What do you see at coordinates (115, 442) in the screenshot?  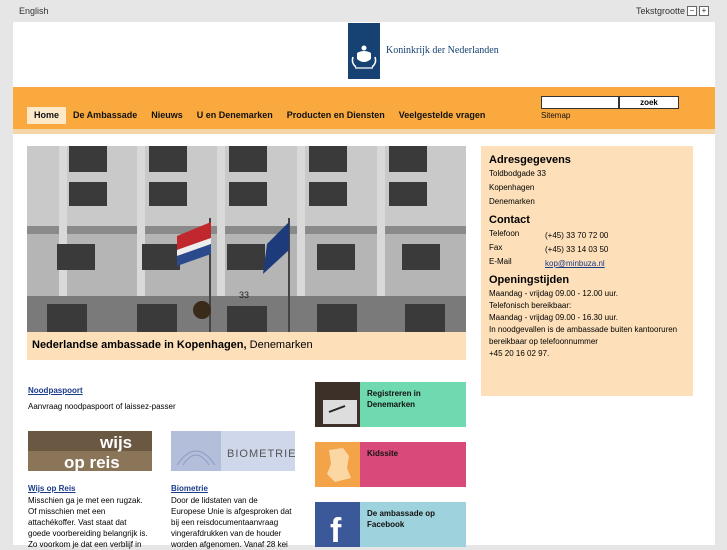 I see `svg-text: wijs` at bounding box center [115, 442].